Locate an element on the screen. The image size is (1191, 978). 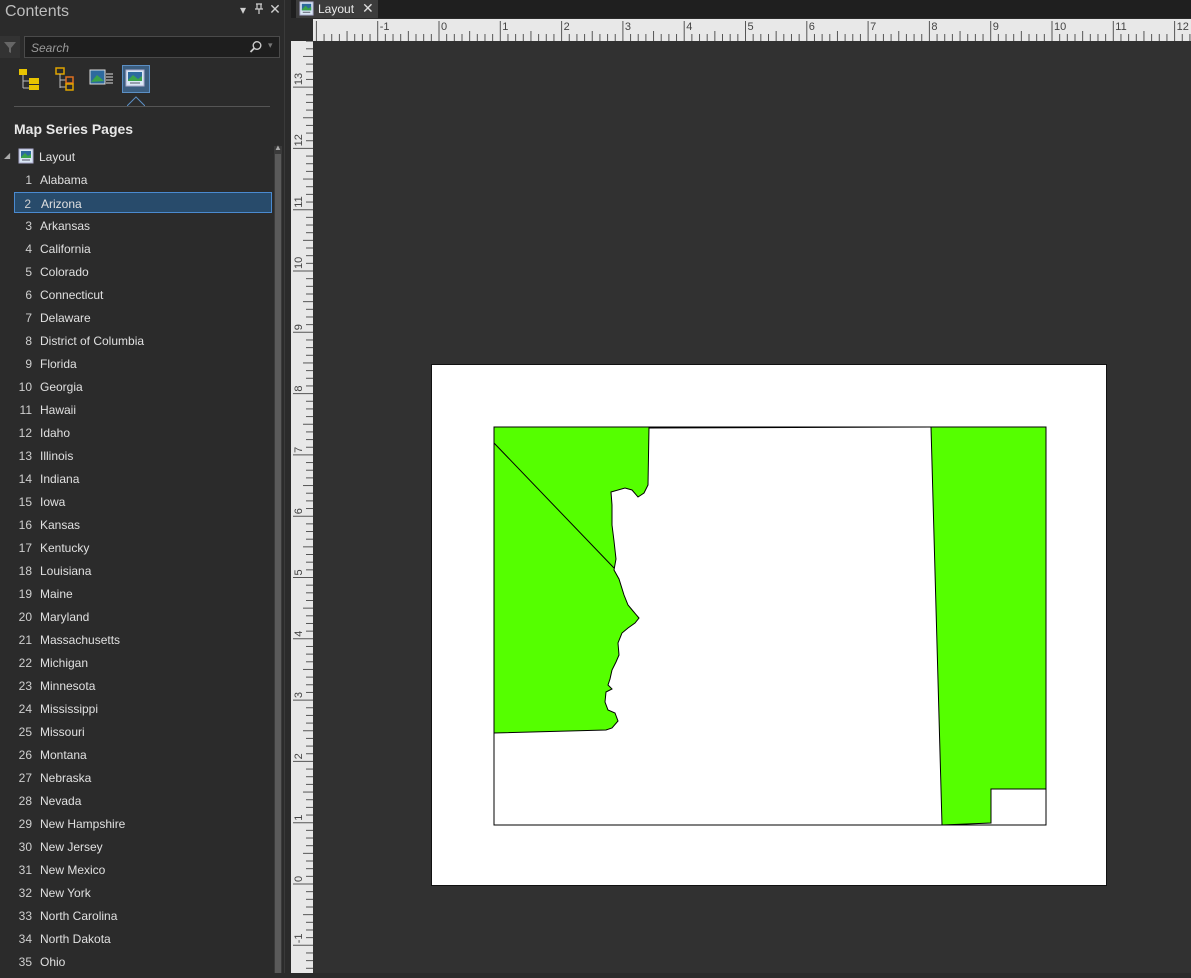
page-name: Massachusetts is located at coordinates (80, 640).